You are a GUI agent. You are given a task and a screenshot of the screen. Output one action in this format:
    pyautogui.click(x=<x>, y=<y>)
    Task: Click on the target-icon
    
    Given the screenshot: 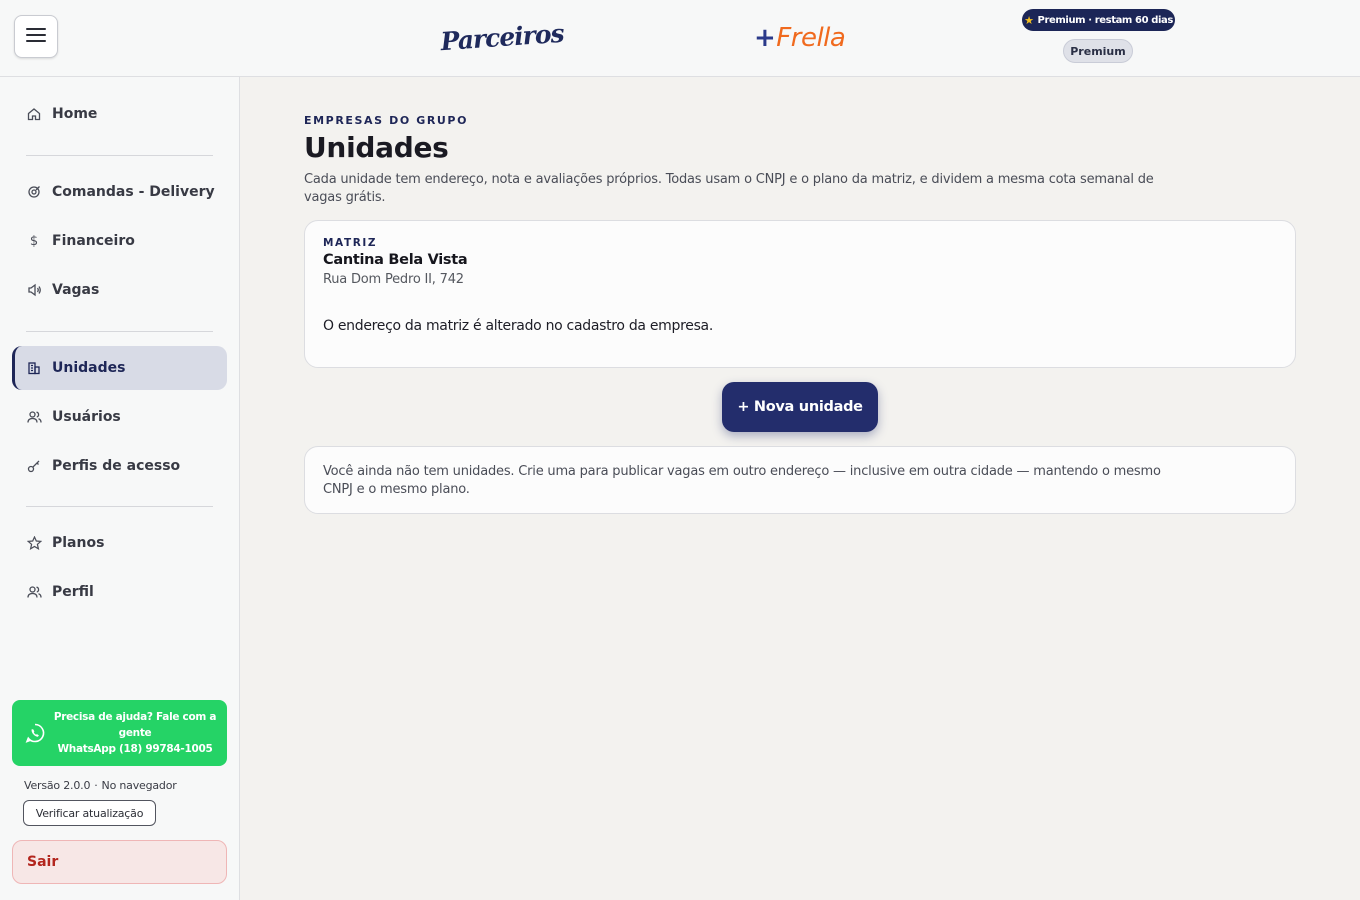 What is the action you would take?
    pyautogui.click(x=34, y=192)
    